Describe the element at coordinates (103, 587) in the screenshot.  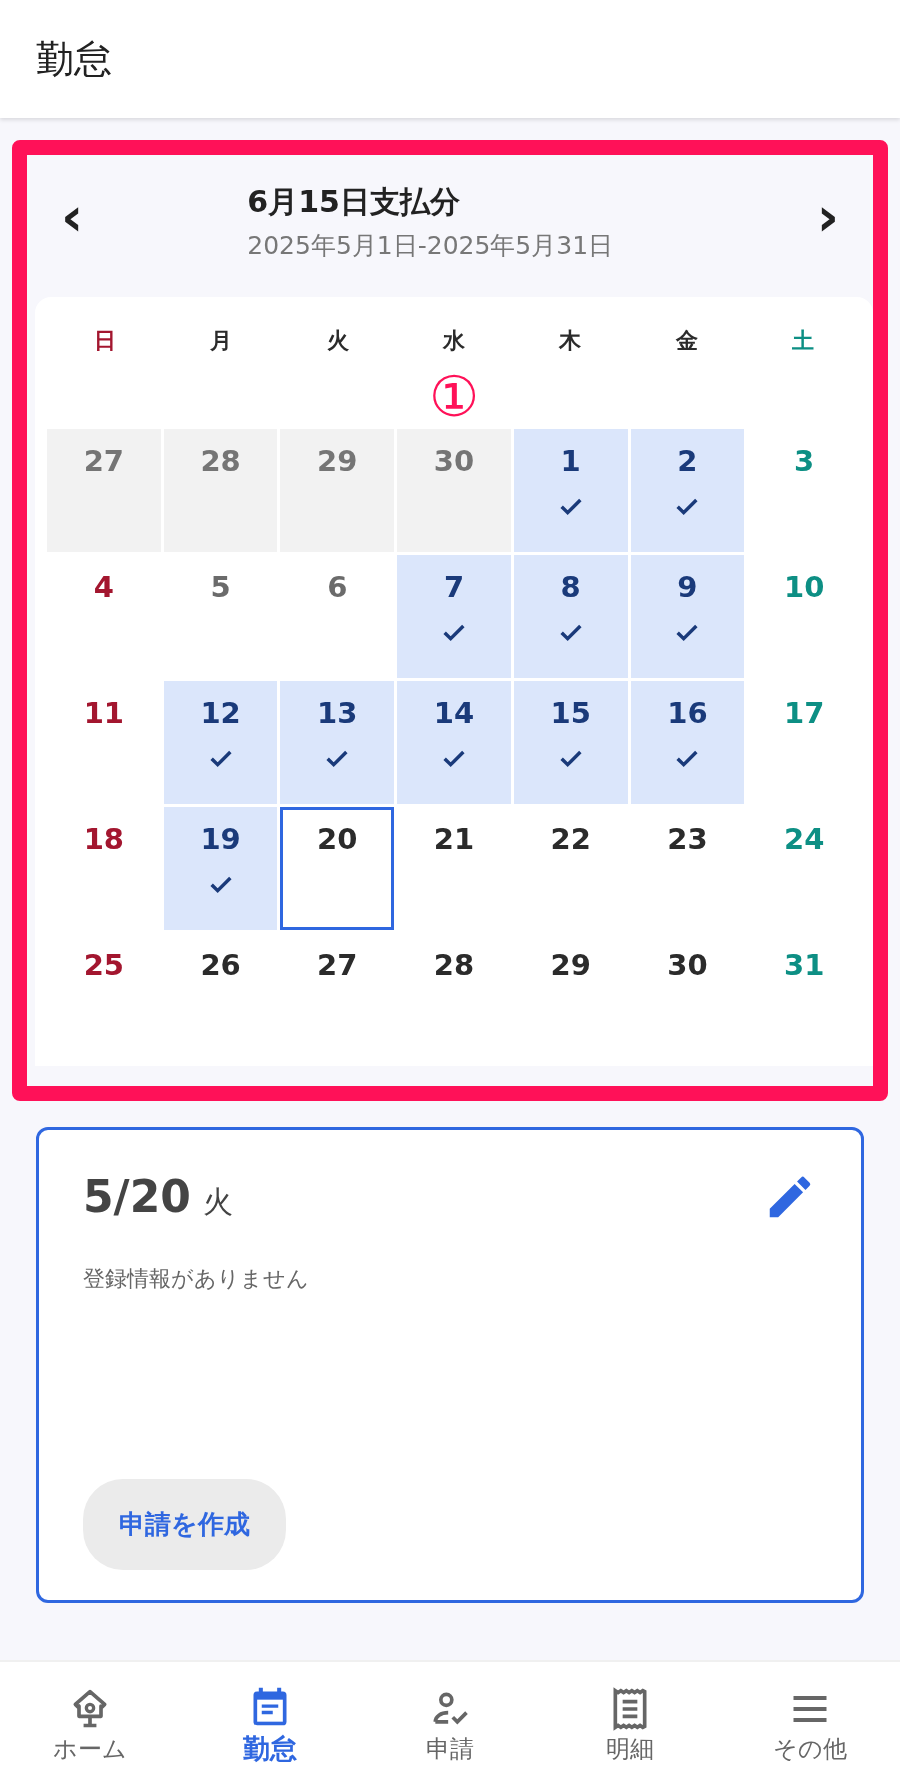
I see `day-number: 4` at that location.